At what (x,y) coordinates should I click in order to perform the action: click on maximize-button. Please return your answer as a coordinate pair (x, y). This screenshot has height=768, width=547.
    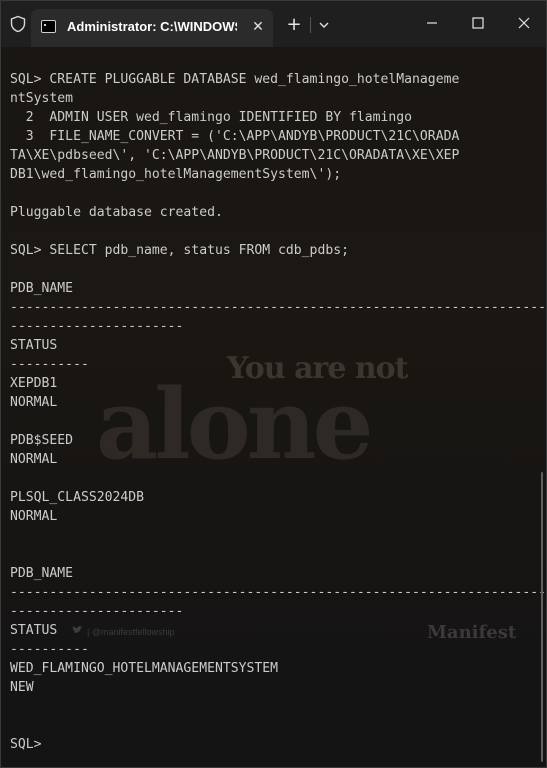
    Looking at the image, I should click on (478, 23).